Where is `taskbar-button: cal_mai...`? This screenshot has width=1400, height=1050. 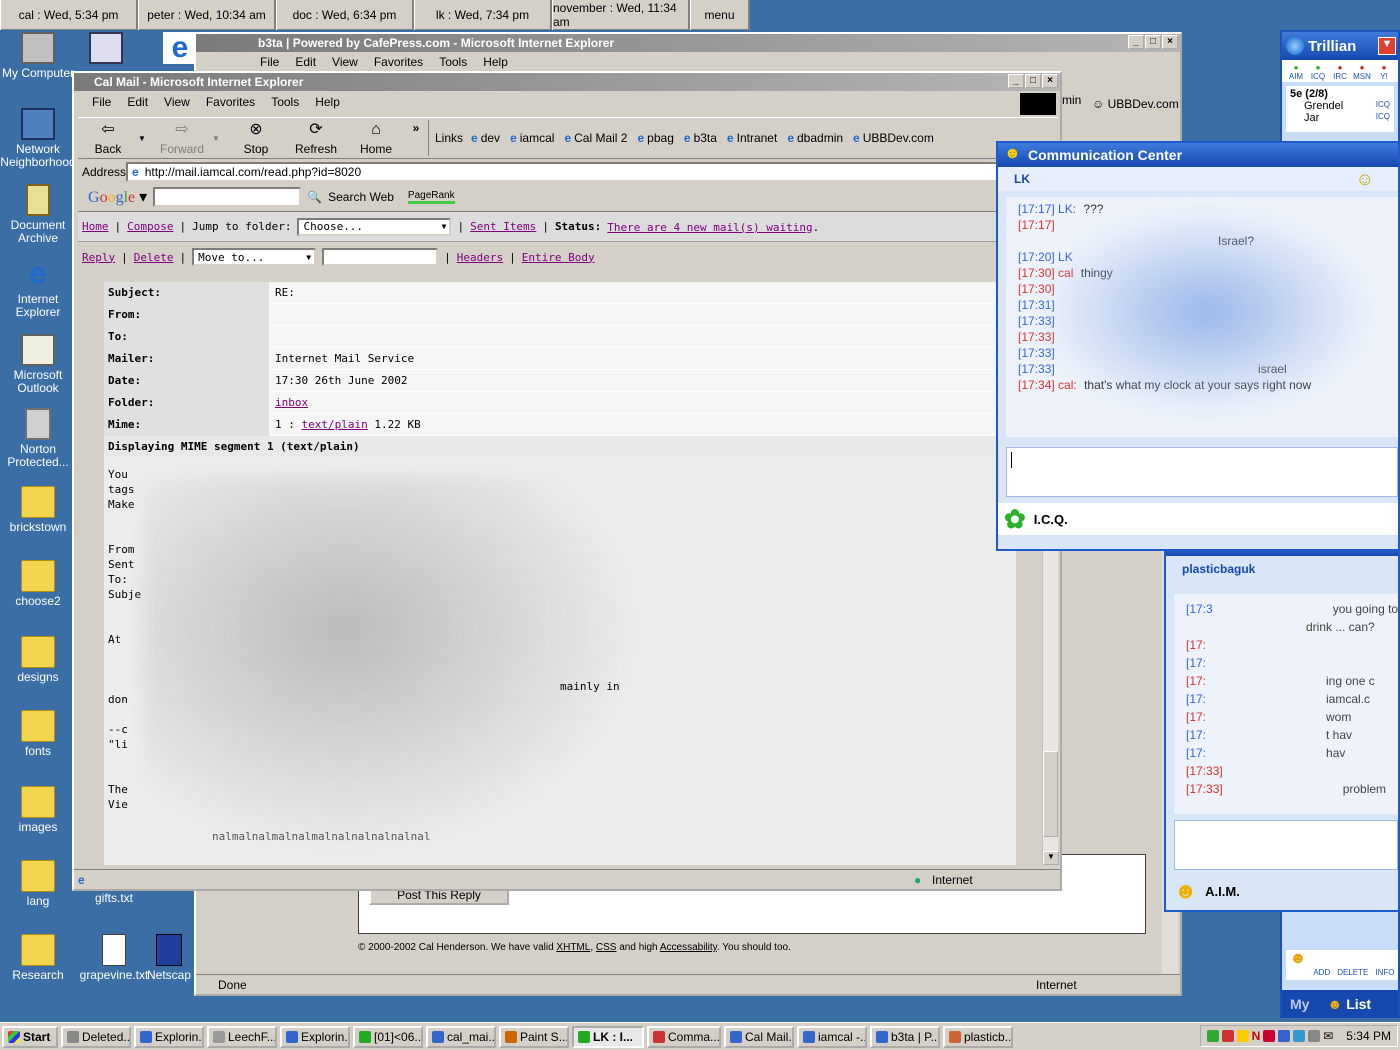
taskbar-button: cal_mai... is located at coordinates (461, 1036).